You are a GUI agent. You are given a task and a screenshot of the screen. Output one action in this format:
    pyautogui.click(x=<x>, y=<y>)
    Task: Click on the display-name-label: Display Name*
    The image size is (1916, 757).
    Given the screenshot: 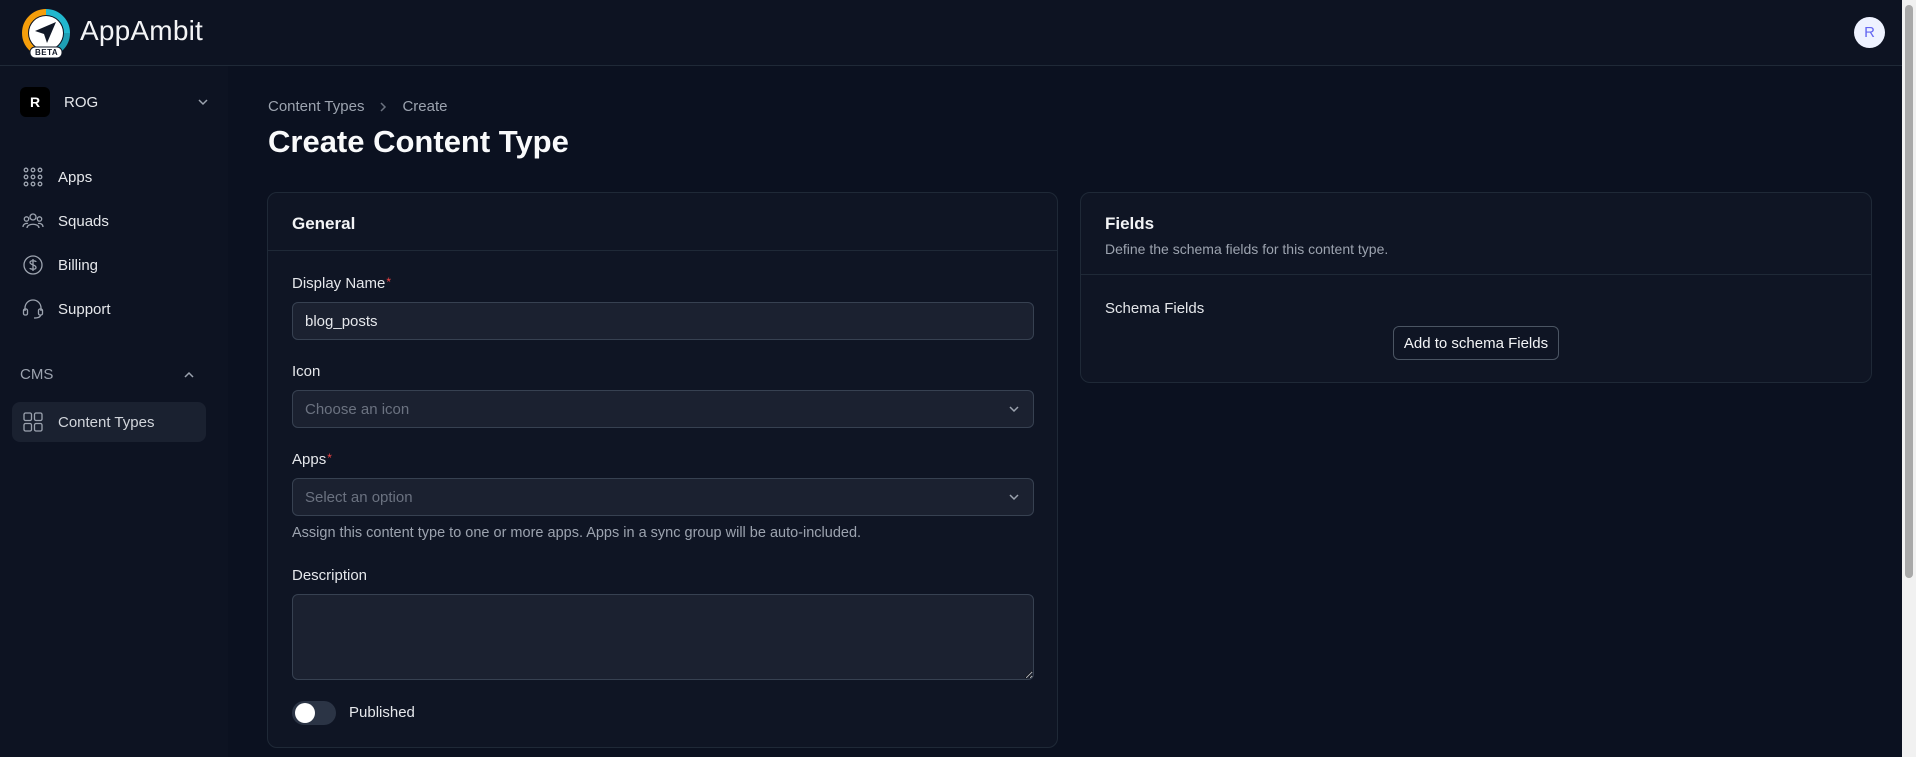 What is the action you would take?
    pyautogui.click(x=341, y=283)
    